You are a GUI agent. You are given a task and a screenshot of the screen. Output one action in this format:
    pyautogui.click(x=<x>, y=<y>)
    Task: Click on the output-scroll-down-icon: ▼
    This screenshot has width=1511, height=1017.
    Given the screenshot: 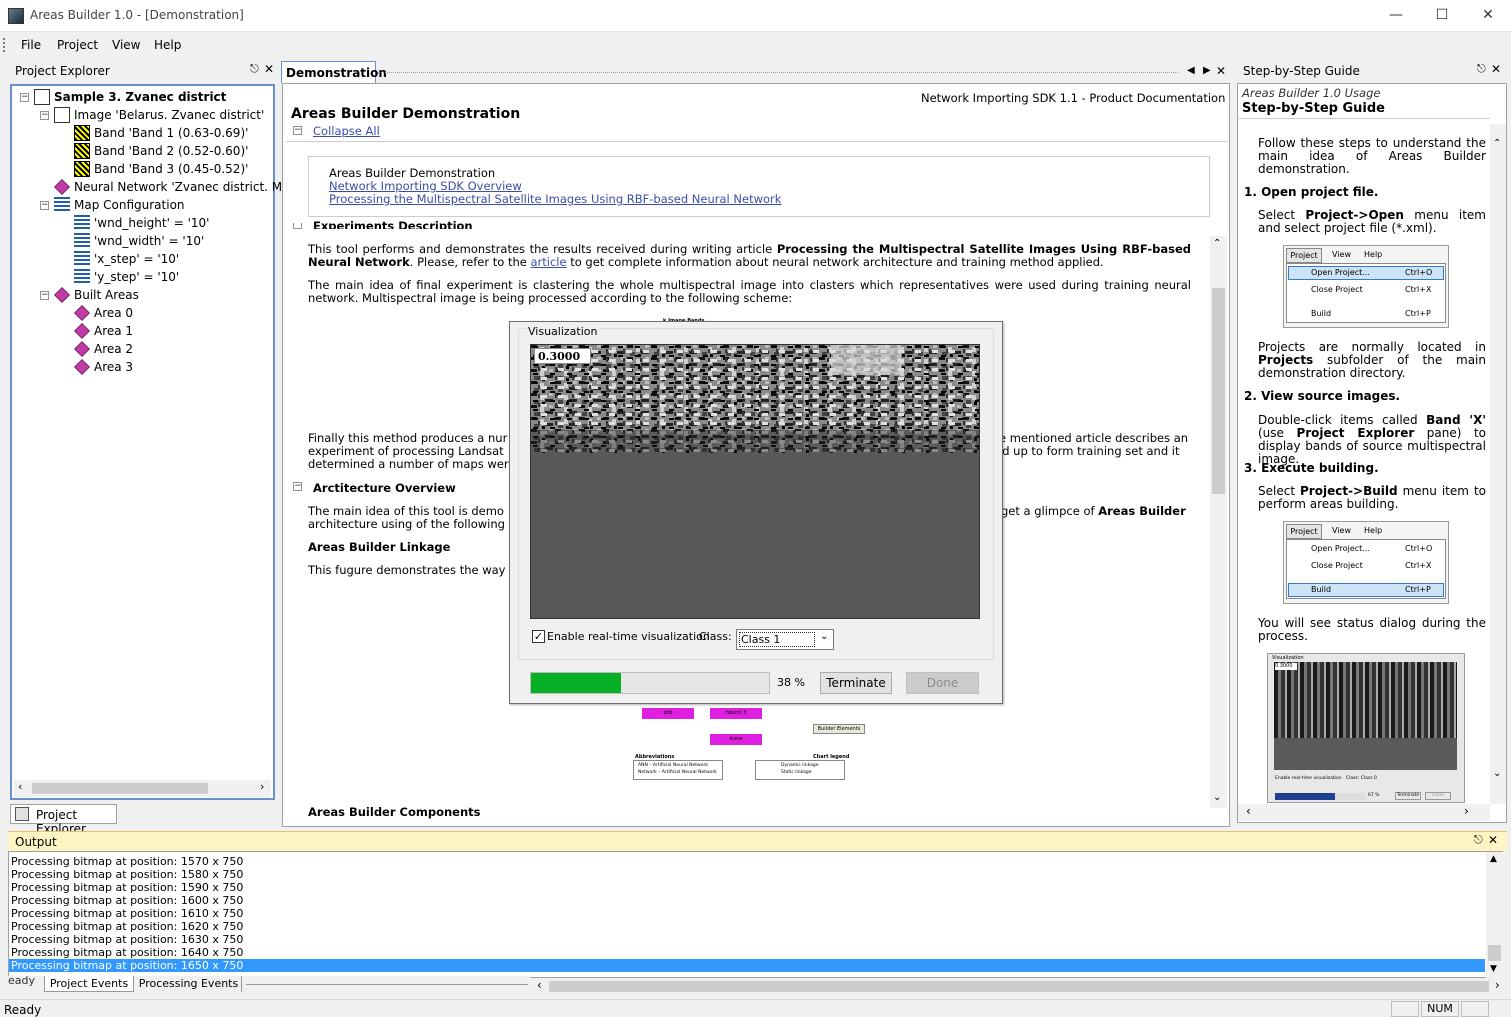 What is the action you would take?
    pyautogui.click(x=1493, y=969)
    